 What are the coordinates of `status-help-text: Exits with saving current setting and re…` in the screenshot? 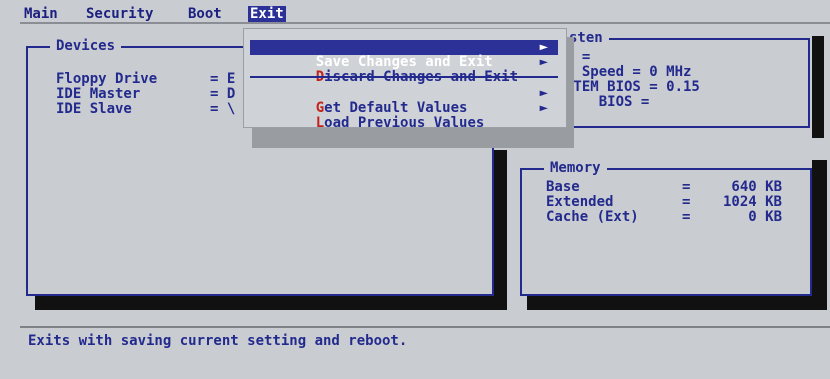 It's located at (218, 341).